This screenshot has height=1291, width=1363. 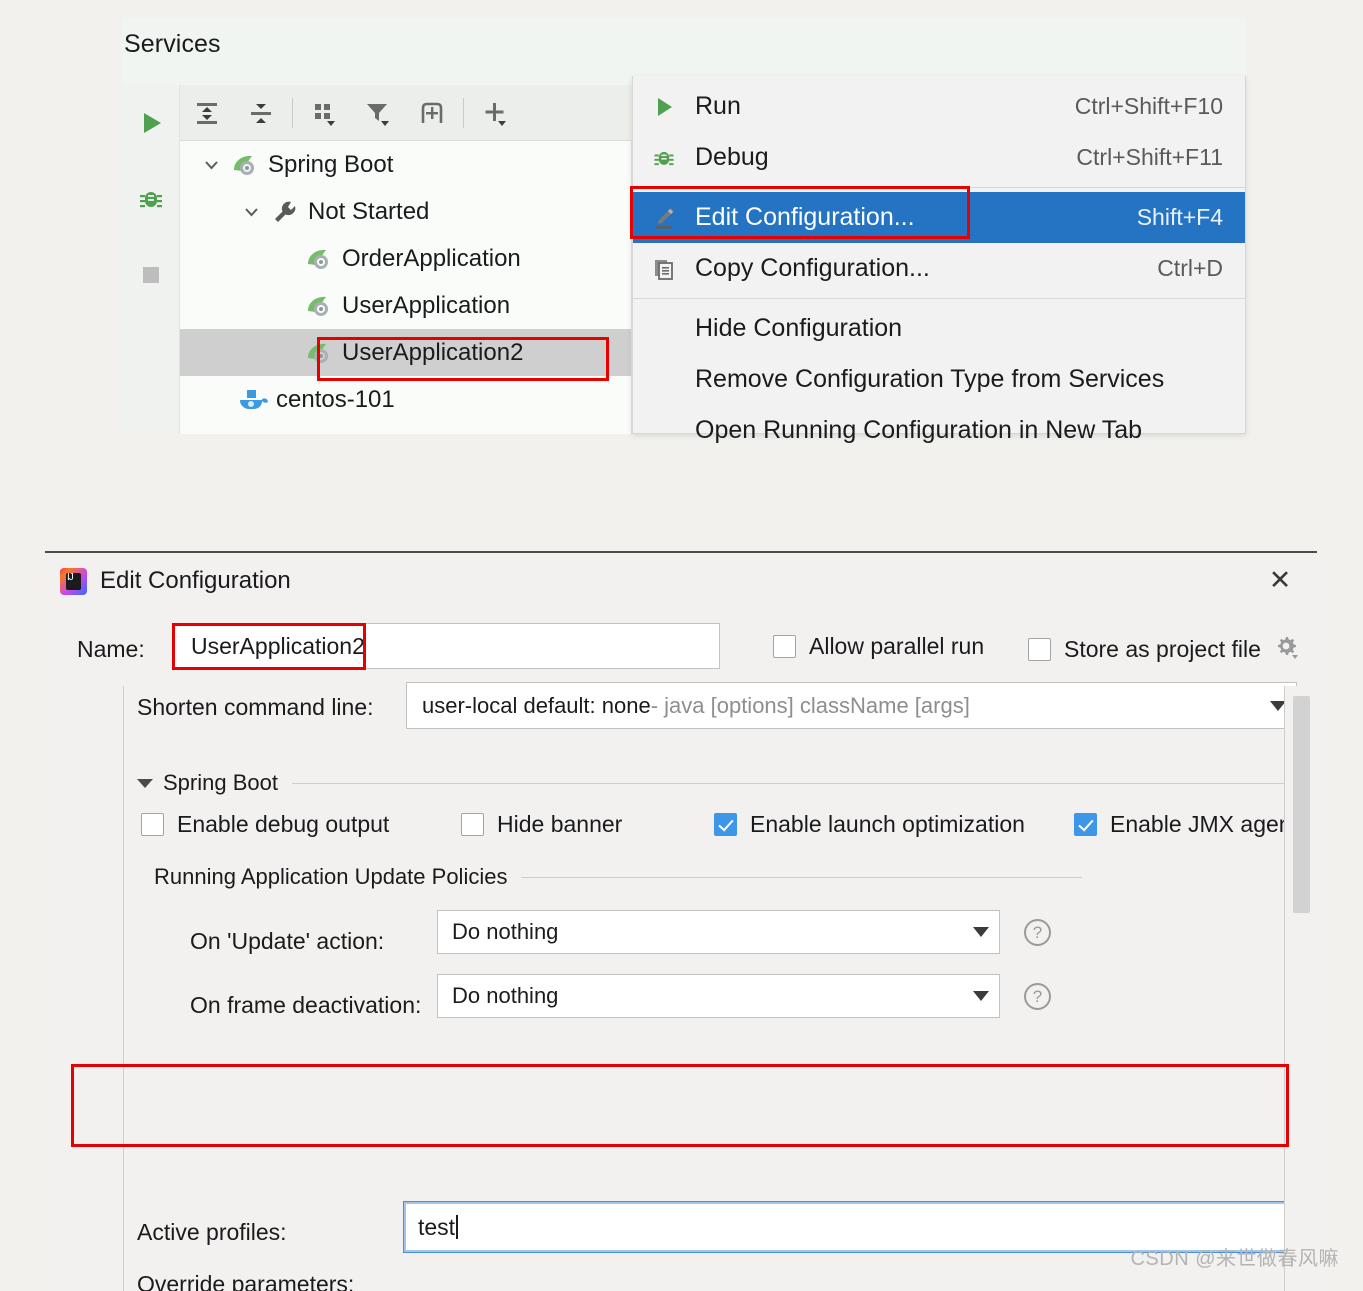 I want to click on filter-icon, so click(x=378, y=114).